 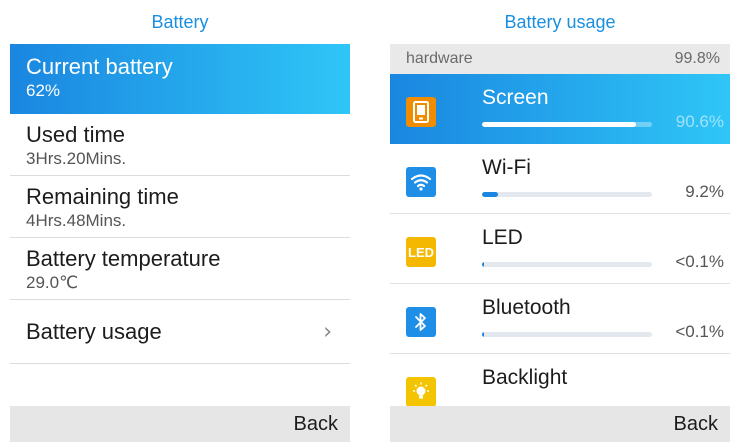 What do you see at coordinates (180, 21) in the screenshot?
I see `battery-title: Battery` at bounding box center [180, 21].